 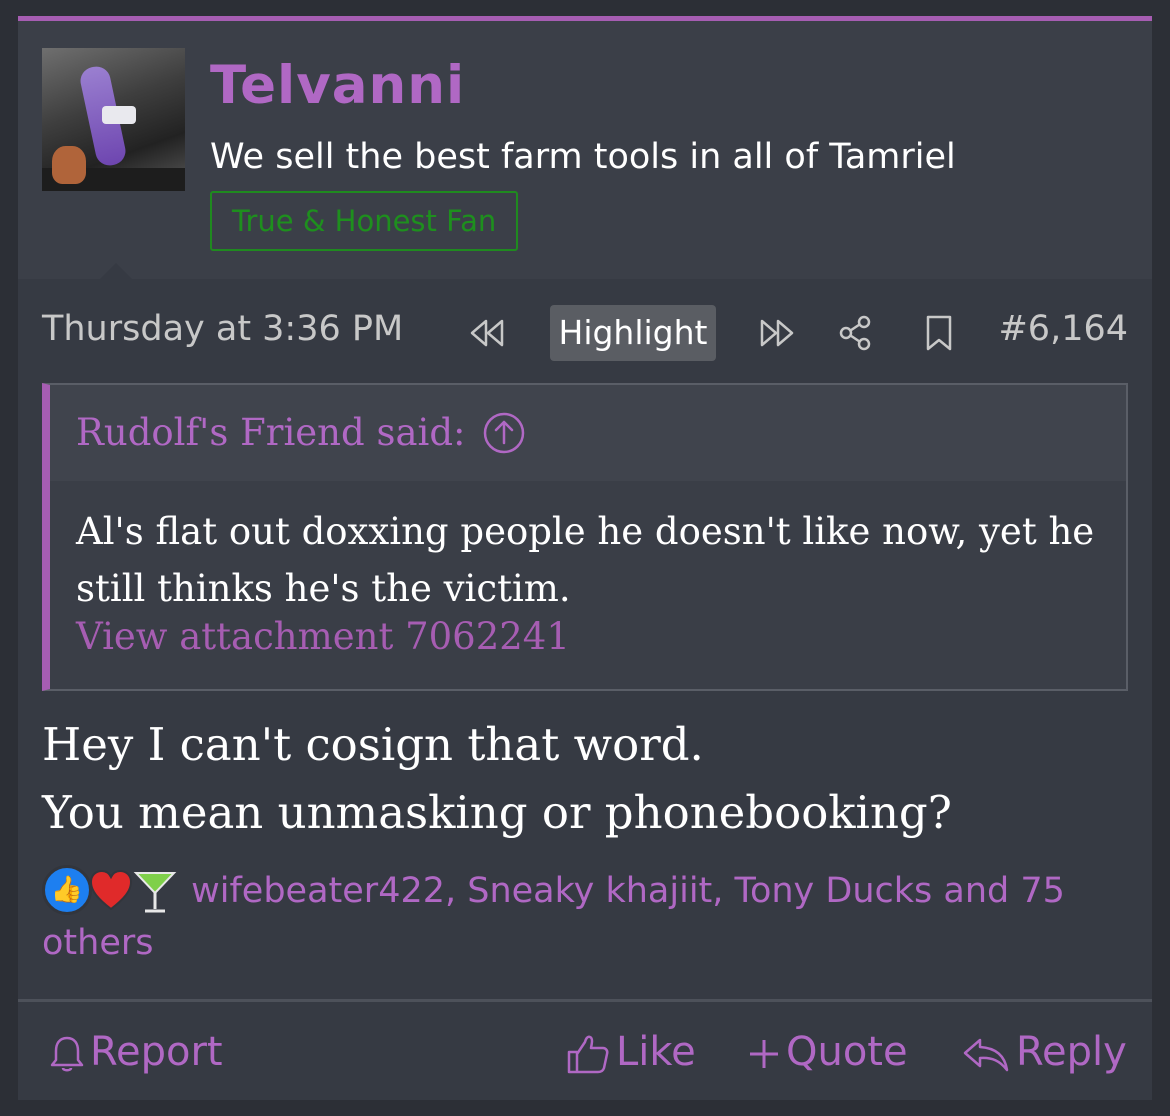 What do you see at coordinates (69, 165) in the screenshot?
I see `avatar-fox` at bounding box center [69, 165].